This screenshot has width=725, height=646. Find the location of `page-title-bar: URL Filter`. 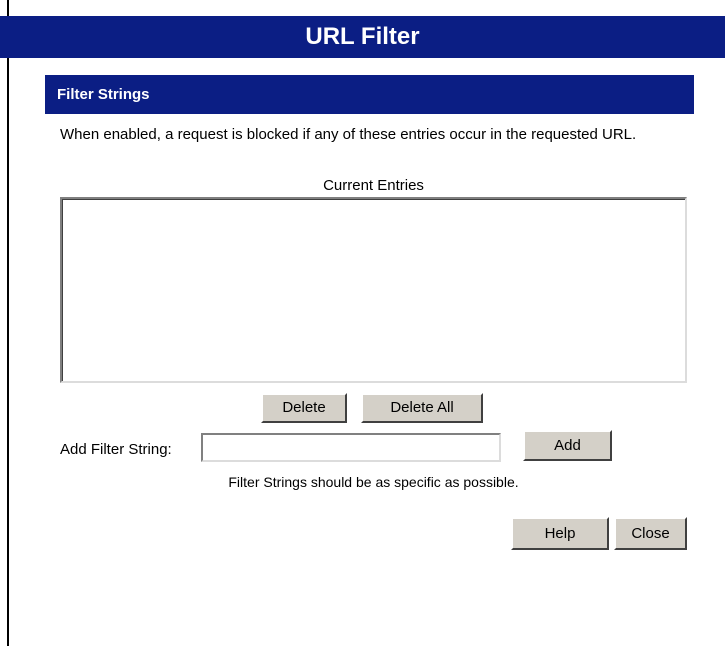

page-title-bar: URL Filter is located at coordinates (362, 37).